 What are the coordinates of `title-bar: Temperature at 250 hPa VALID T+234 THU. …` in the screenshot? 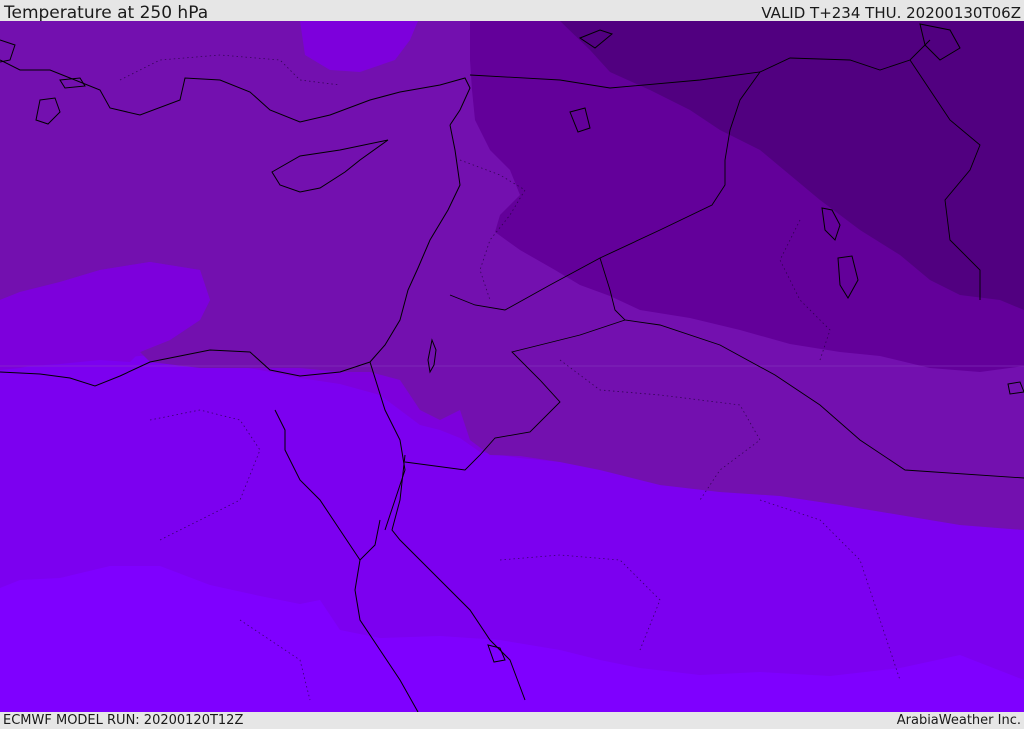 It's located at (512, 11).